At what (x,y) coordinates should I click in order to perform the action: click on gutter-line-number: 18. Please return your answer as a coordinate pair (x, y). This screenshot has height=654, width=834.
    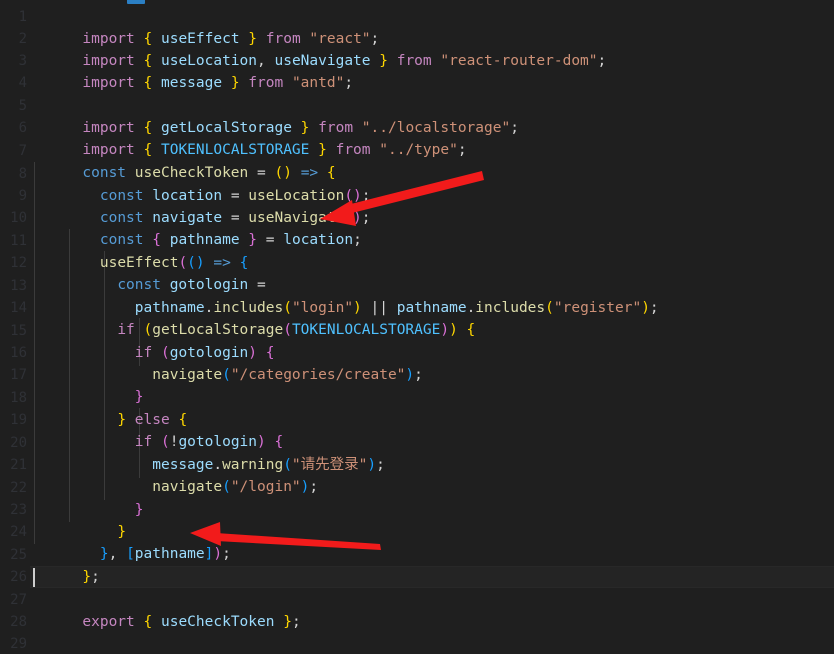
    Looking at the image, I should click on (18, 398).